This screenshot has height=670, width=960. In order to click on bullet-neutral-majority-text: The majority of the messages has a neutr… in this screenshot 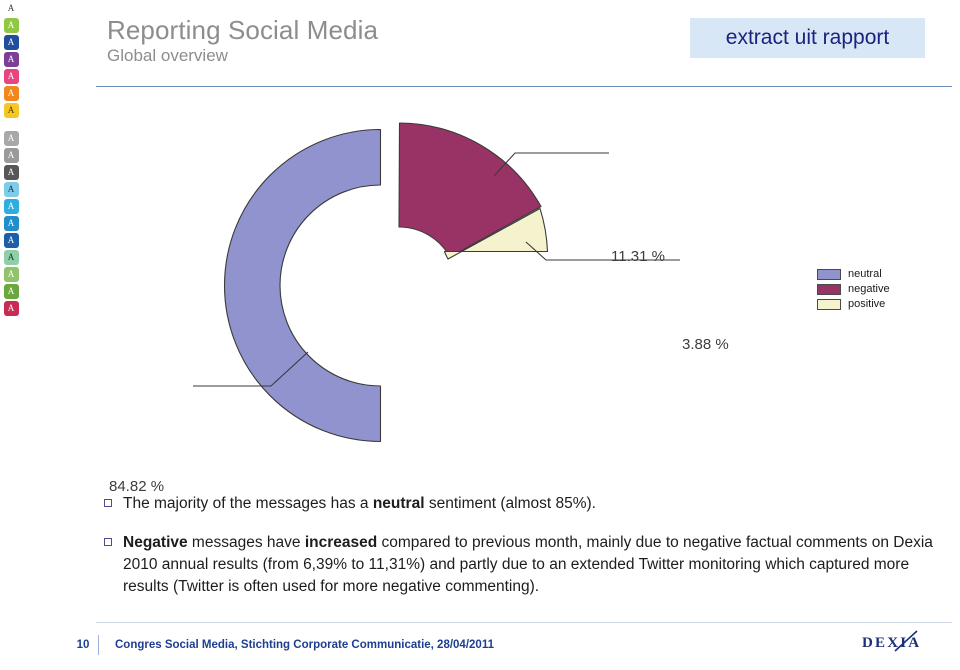, I will do `click(359, 504)`.